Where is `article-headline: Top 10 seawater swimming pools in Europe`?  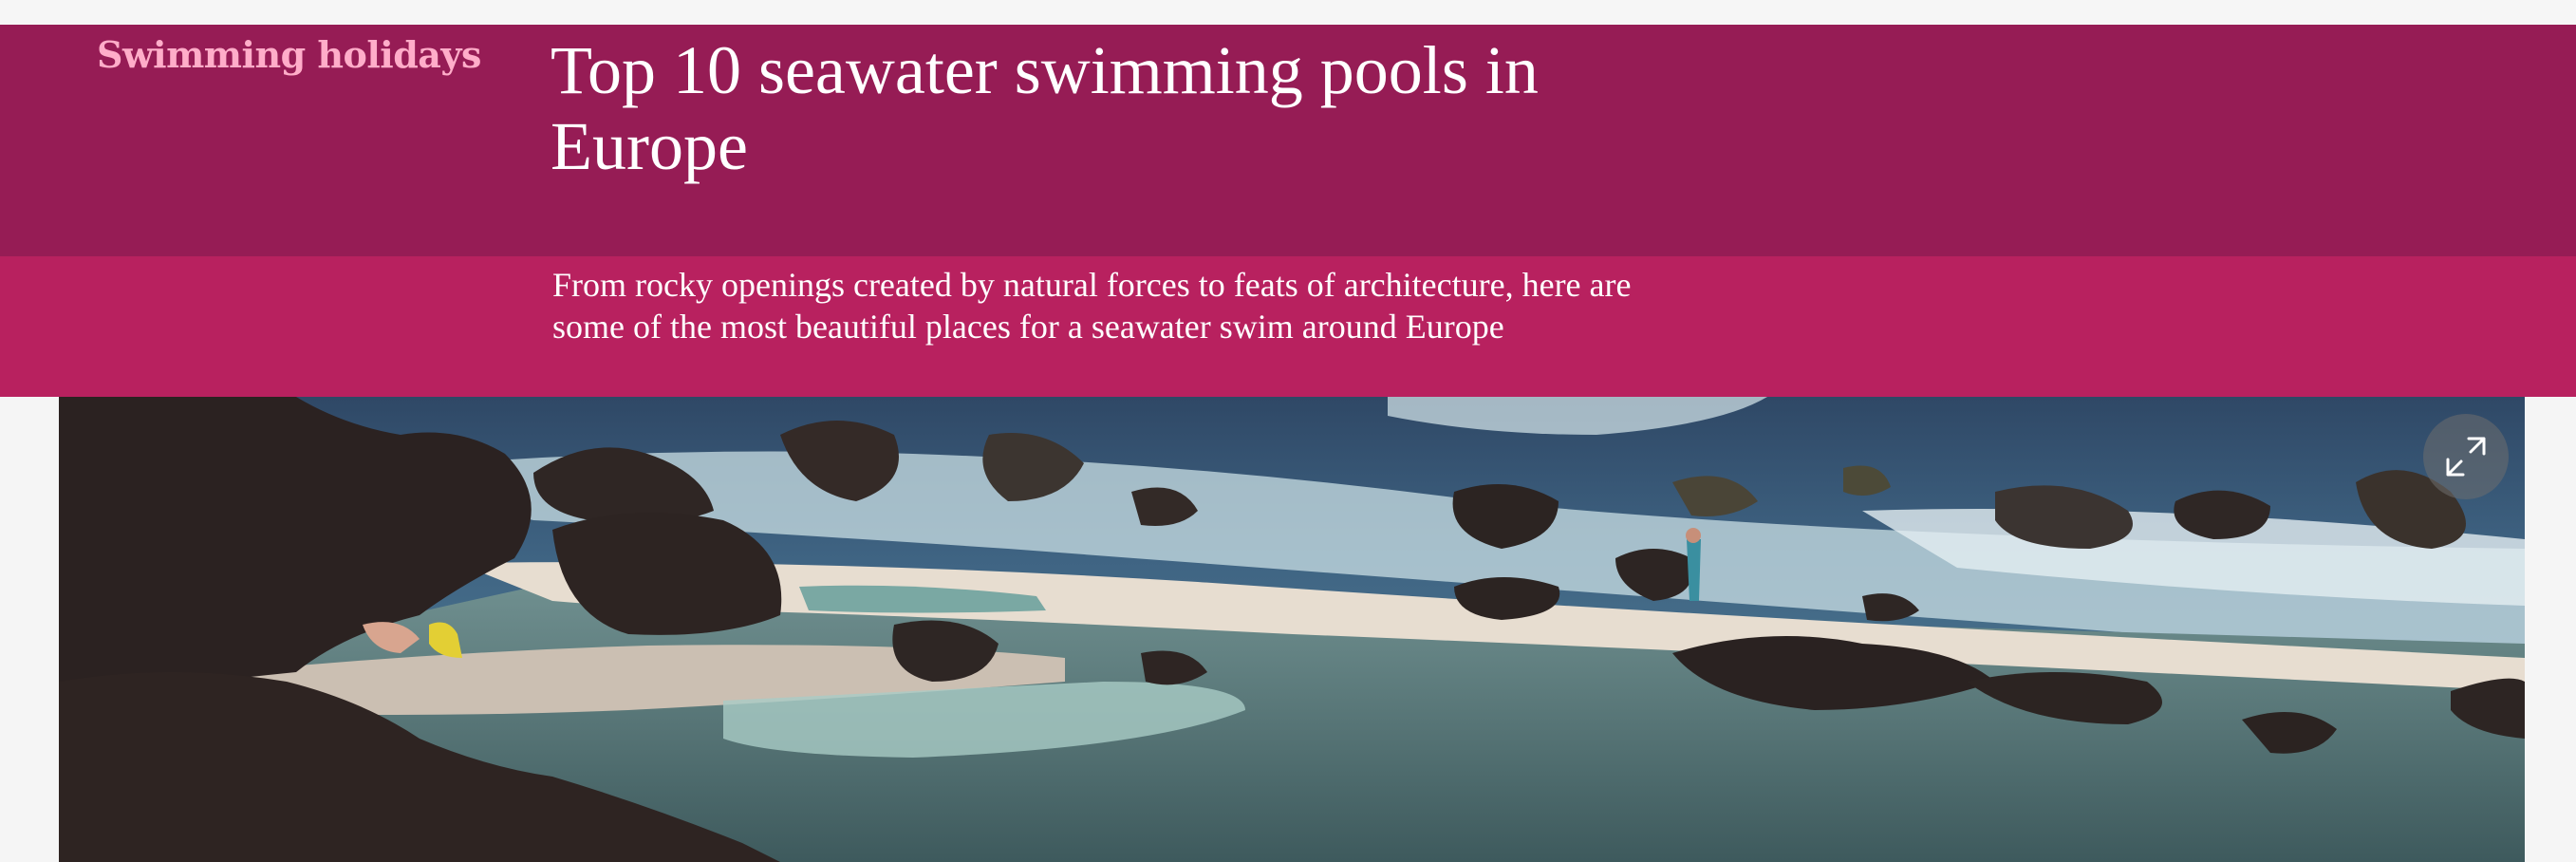
article-headline: Top 10 seawater swimming pools in Europe is located at coordinates (1045, 108).